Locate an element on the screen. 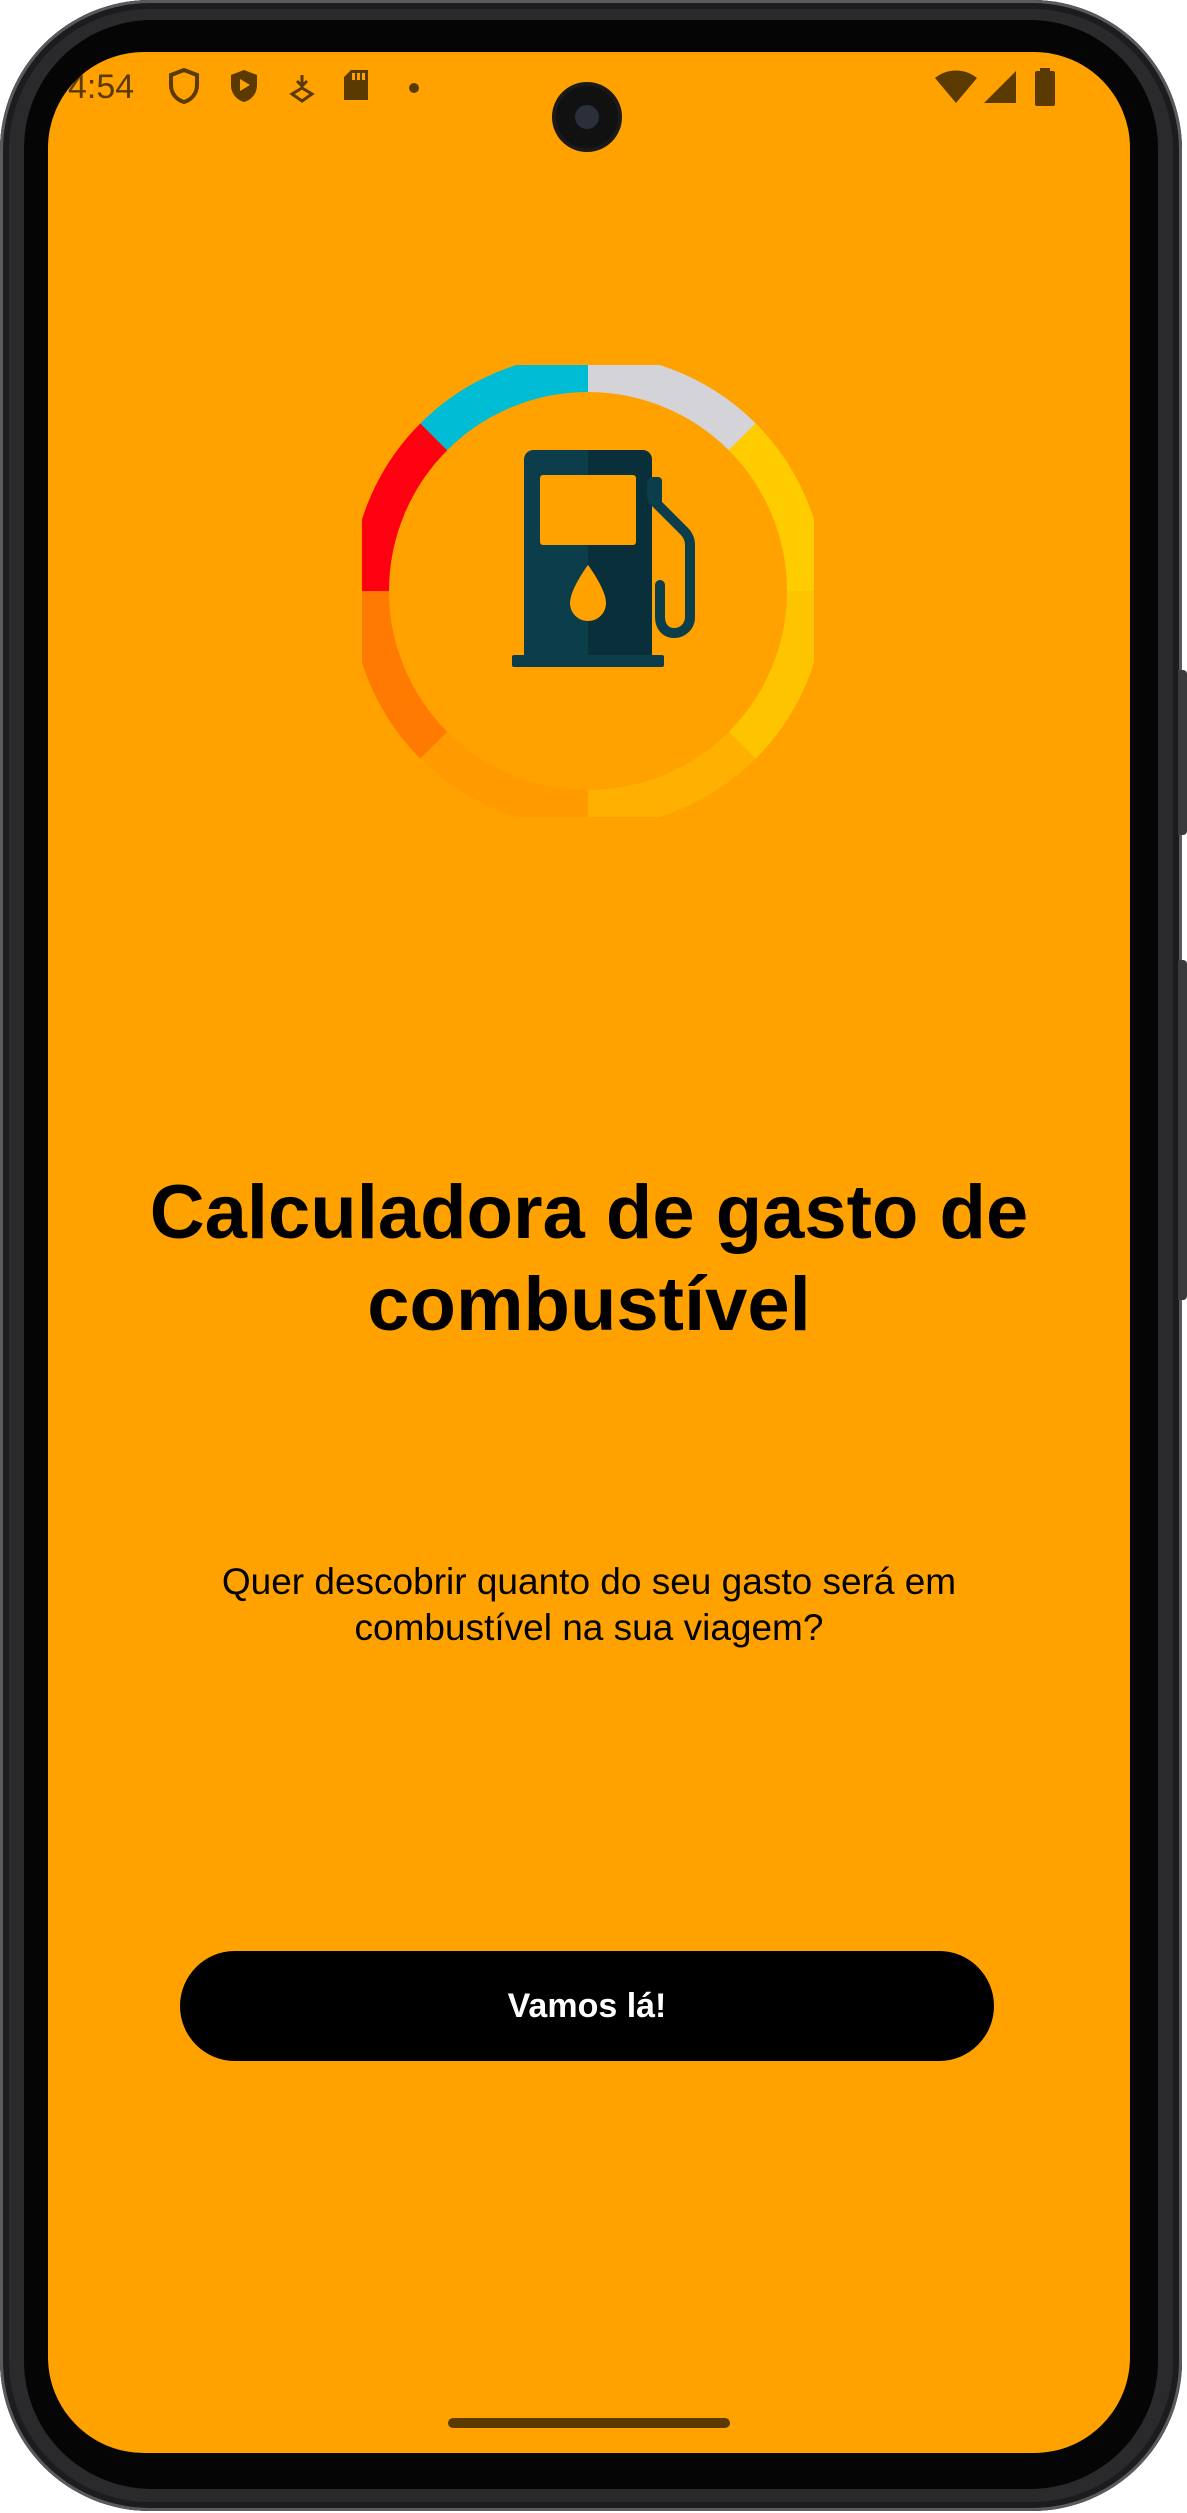 This screenshot has width=1187, height=2513. shield-play-icon is located at coordinates (244, 86).